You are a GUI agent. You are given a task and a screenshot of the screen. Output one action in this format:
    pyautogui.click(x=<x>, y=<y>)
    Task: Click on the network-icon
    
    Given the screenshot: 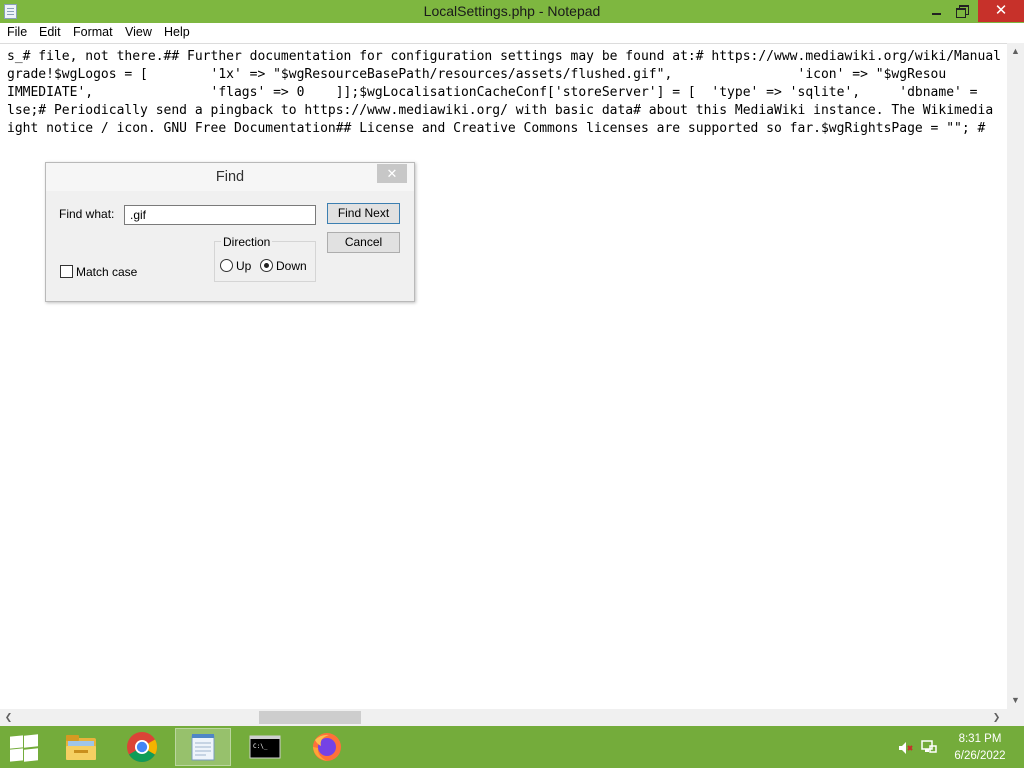 What is the action you would take?
    pyautogui.click(x=929, y=747)
    